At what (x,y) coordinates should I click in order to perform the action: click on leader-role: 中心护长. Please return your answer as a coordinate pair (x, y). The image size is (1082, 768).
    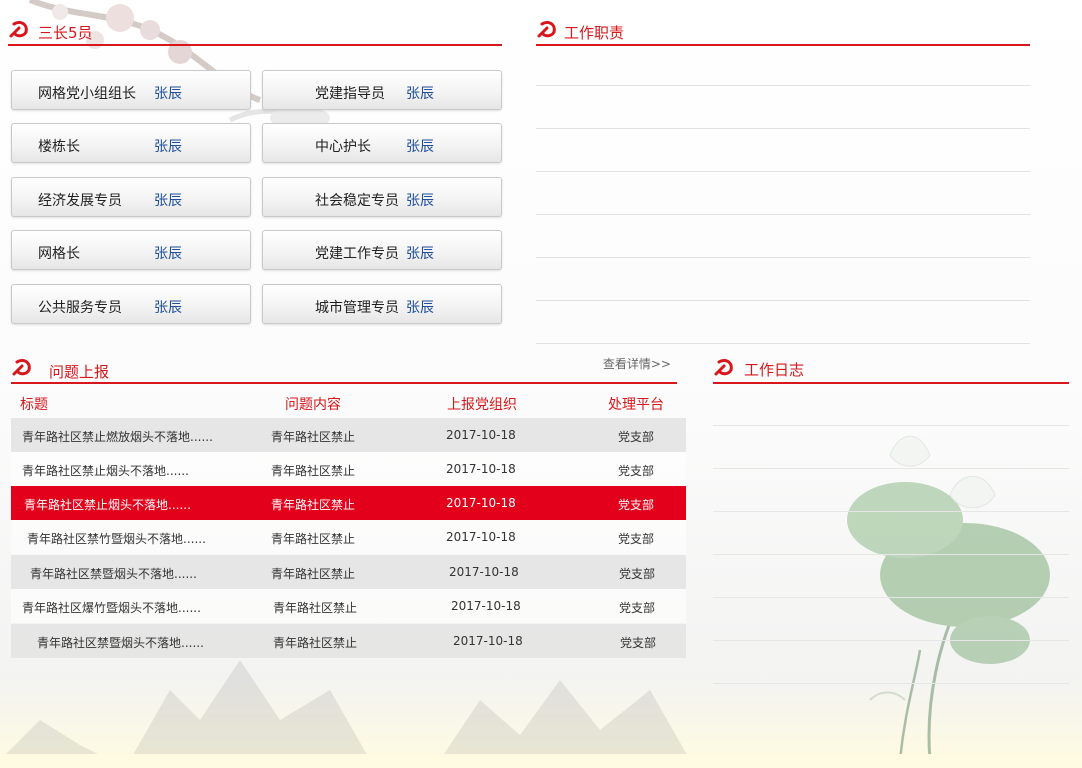
    Looking at the image, I should click on (343, 147).